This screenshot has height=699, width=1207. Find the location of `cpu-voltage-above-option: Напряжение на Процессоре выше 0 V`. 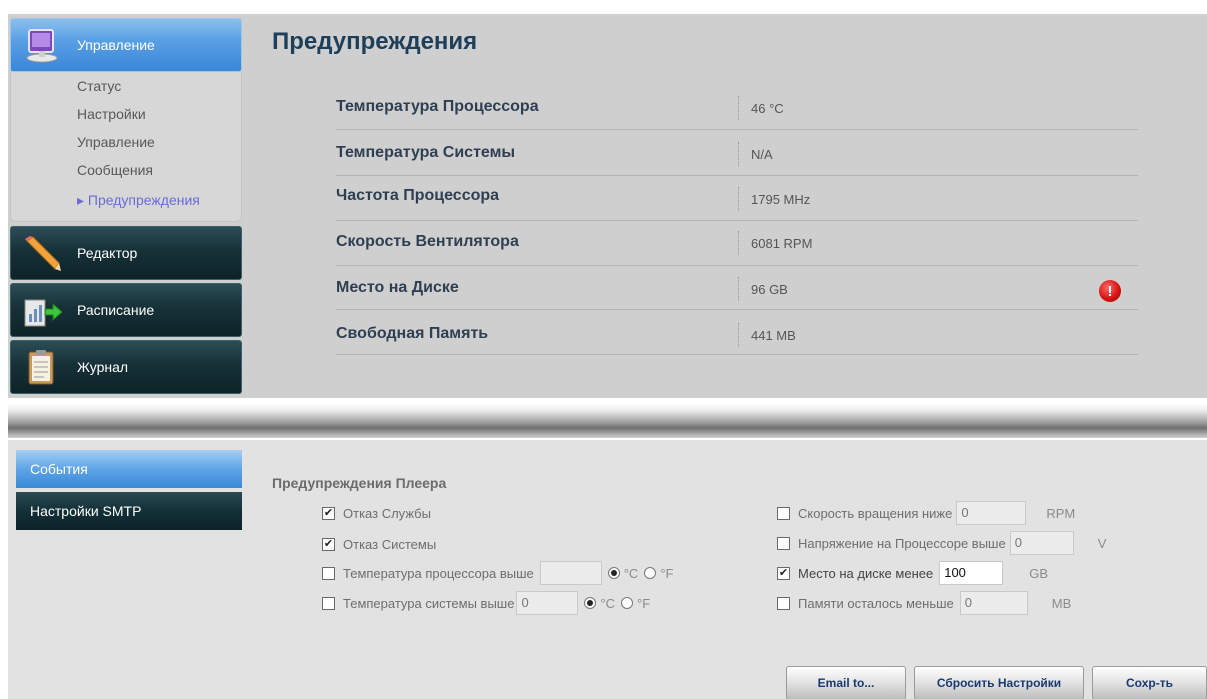

cpu-voltage-above-option: Напряжение на Процессоре выше 0 V is located at coordinates (941, 543).